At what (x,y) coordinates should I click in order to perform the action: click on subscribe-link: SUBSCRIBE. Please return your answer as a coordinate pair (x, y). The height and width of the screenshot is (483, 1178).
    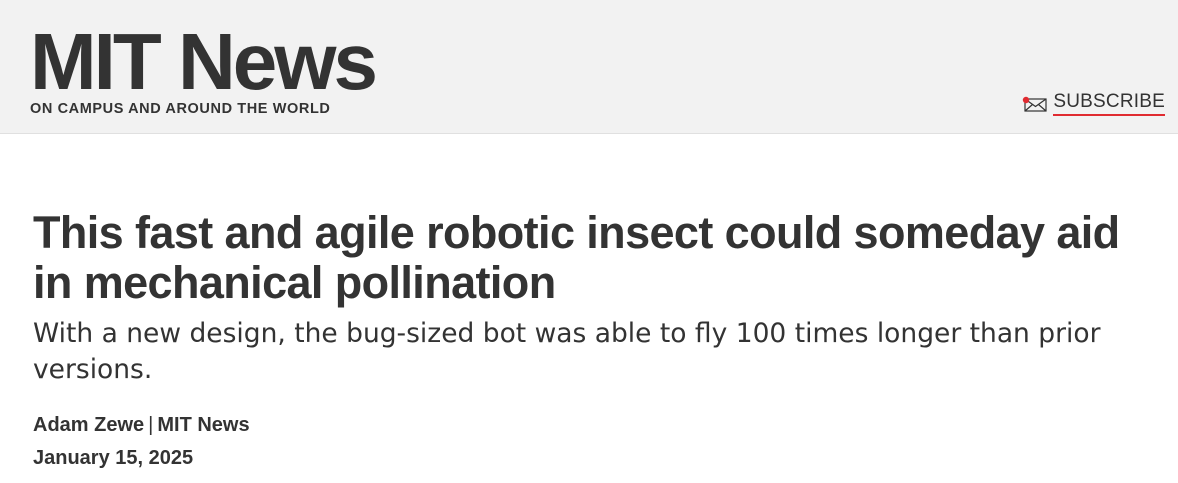
    Looking at the image, I should click on (1093, 104).